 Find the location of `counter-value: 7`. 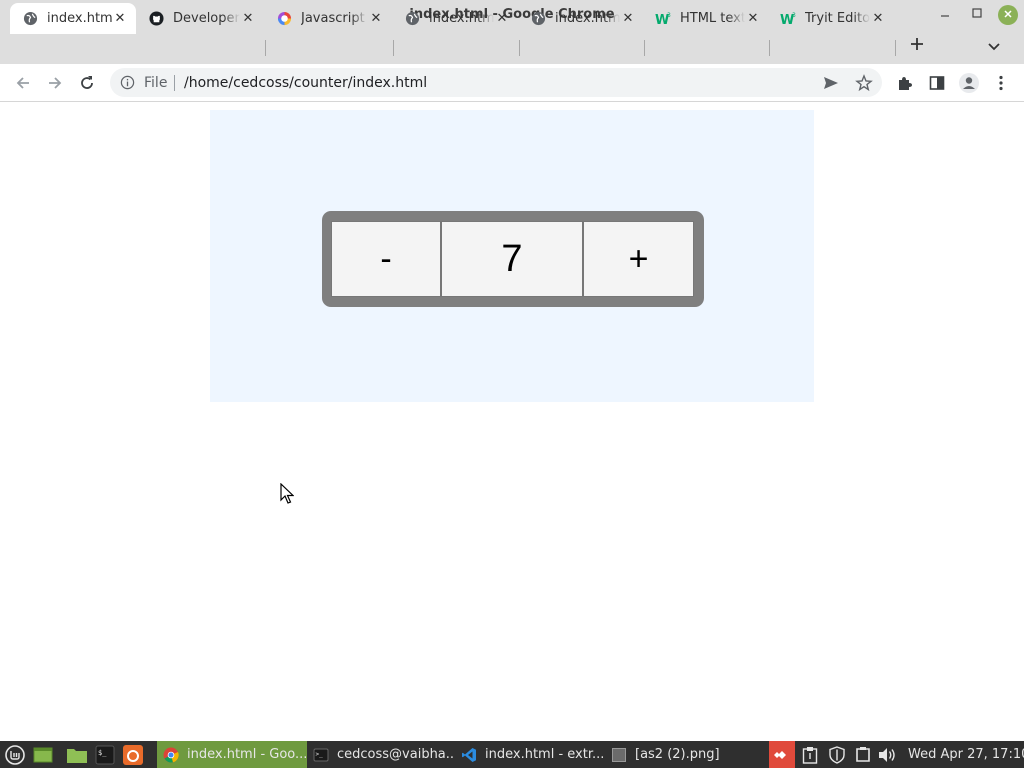

counter-value: 7 is located at coordinates (512, 259).